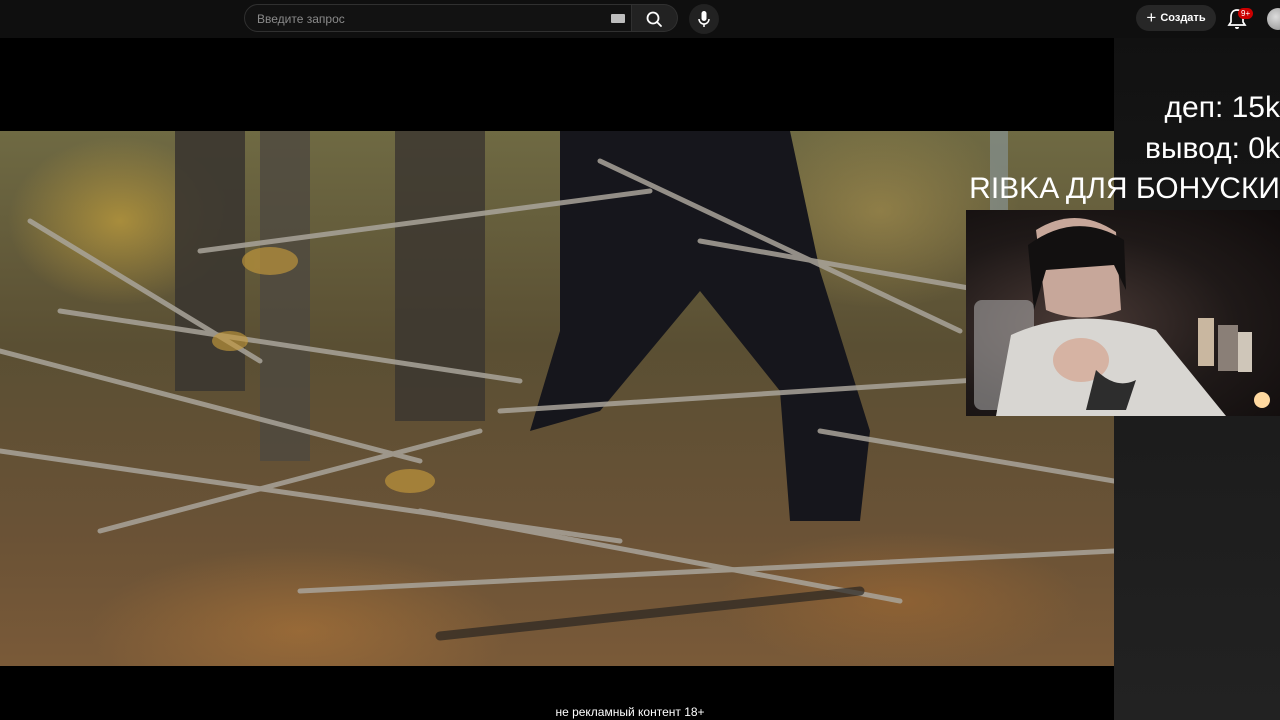 The image size is (1280, 720). Describe the element at coordinates (618, 18) in the screenshot. I see `keyboard-icon` at that location.